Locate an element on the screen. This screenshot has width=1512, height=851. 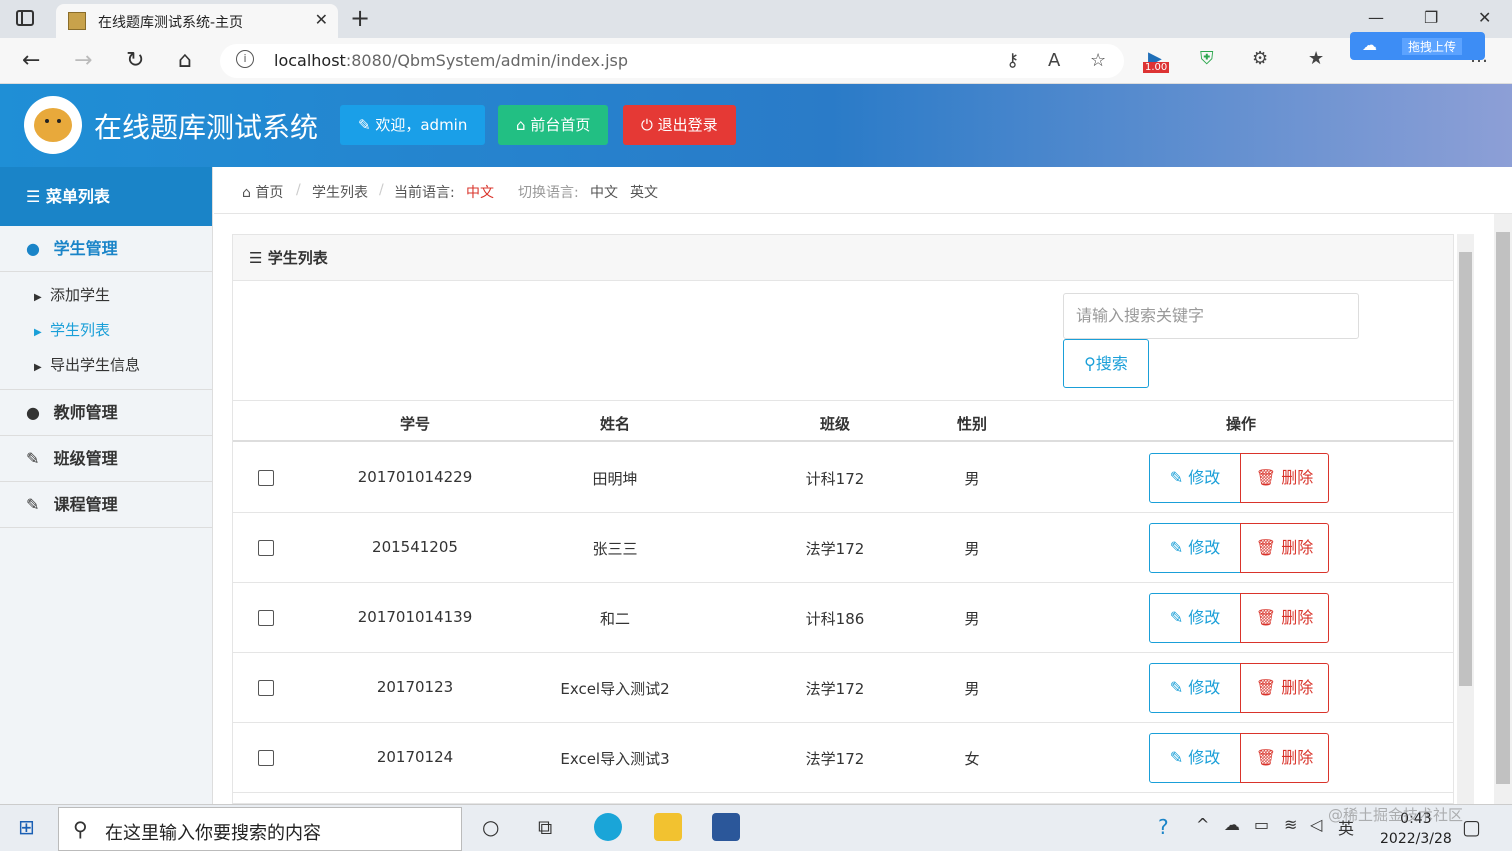
breadcrumb-home: ⌂ 首页 is located at coordinates (262, 192).